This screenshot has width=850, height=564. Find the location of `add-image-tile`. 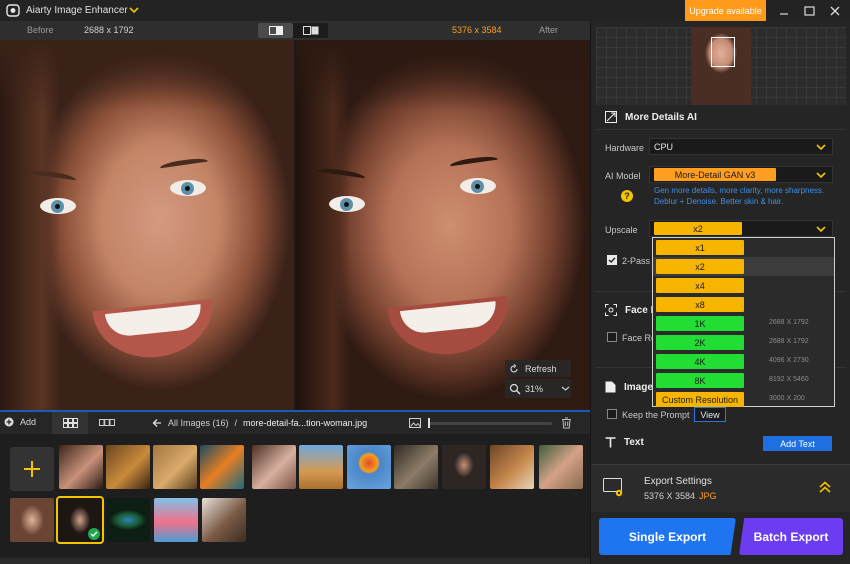

add-image-tile is located at coordinates (32, 469).